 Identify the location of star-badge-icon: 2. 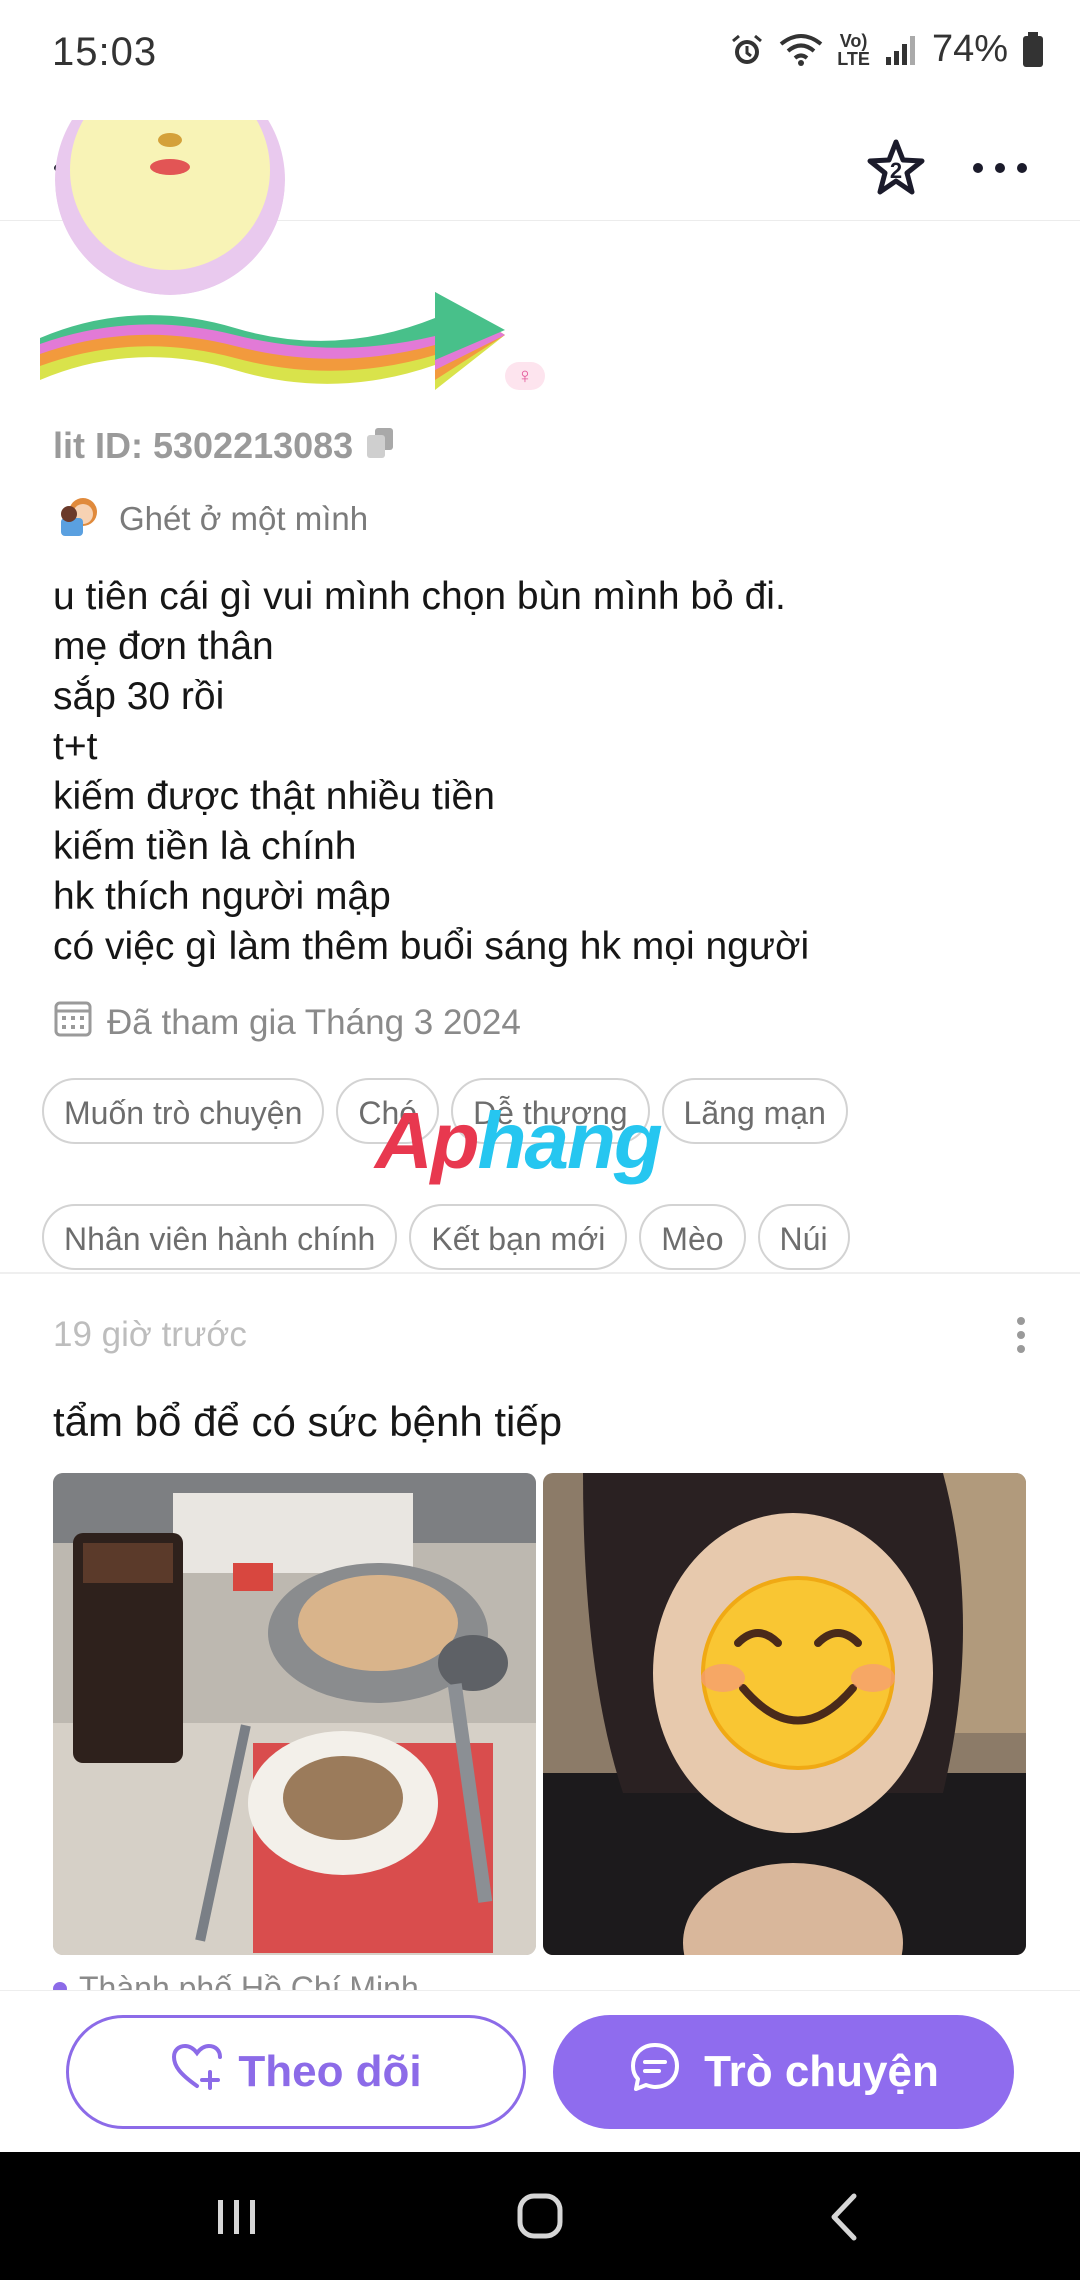
(896, 167).